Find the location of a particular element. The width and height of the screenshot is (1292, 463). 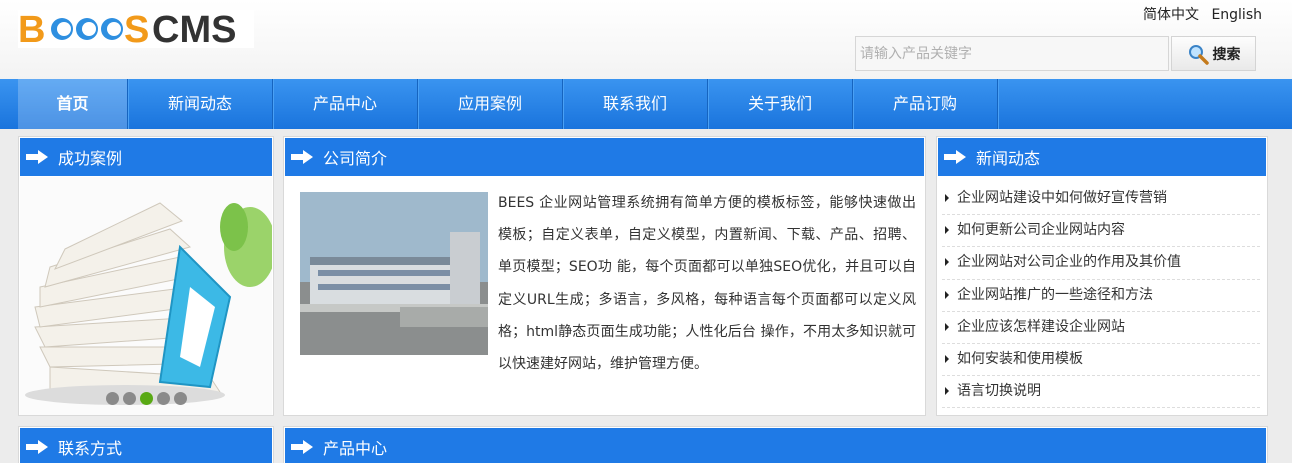

news-item-label: 如何安装和使用模板 is located at coordinates (1020, 358).